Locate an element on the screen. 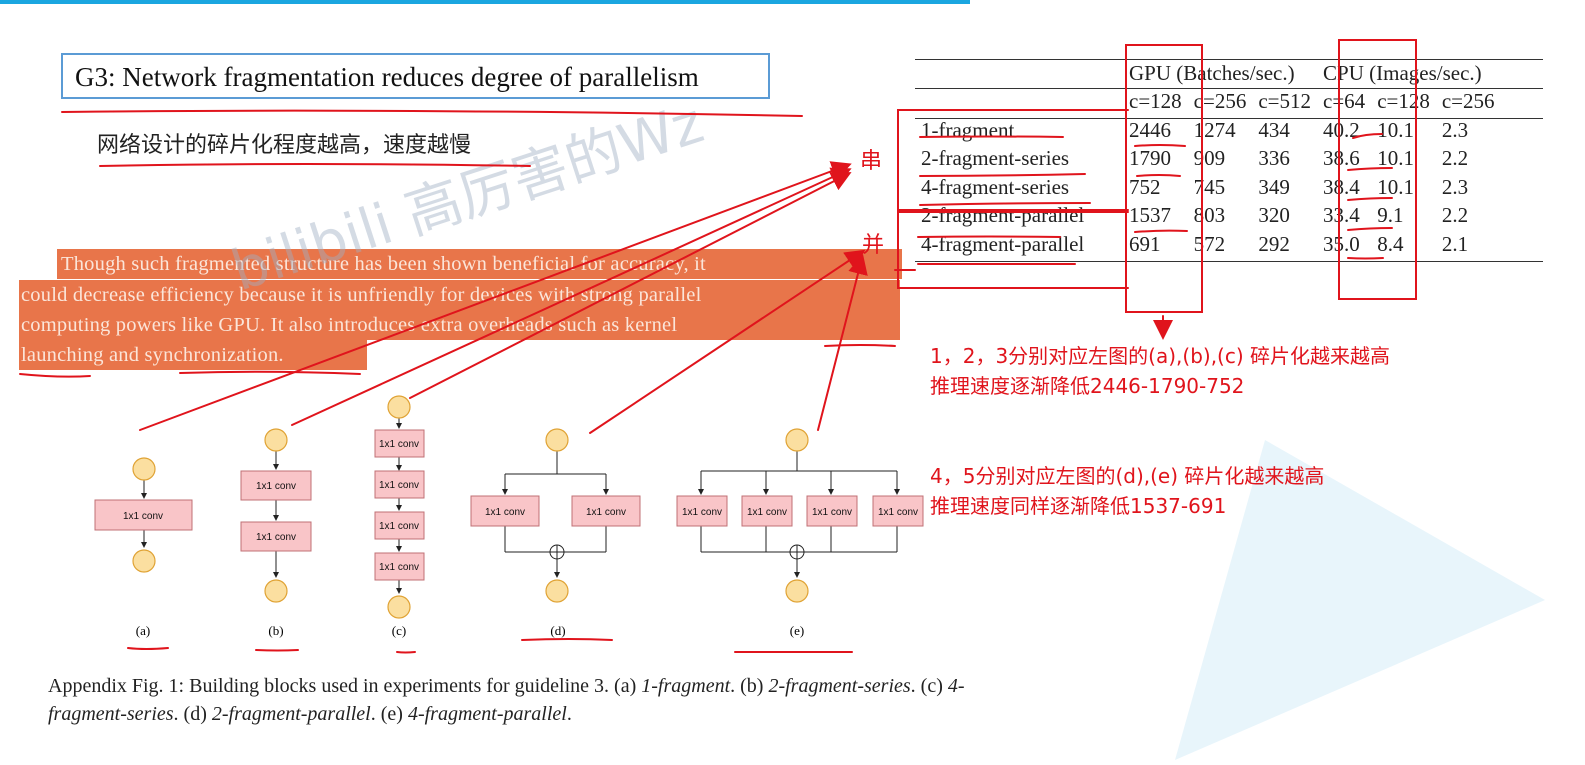  caption-c-prefix: . (c) is located at coordinates (926, 686).